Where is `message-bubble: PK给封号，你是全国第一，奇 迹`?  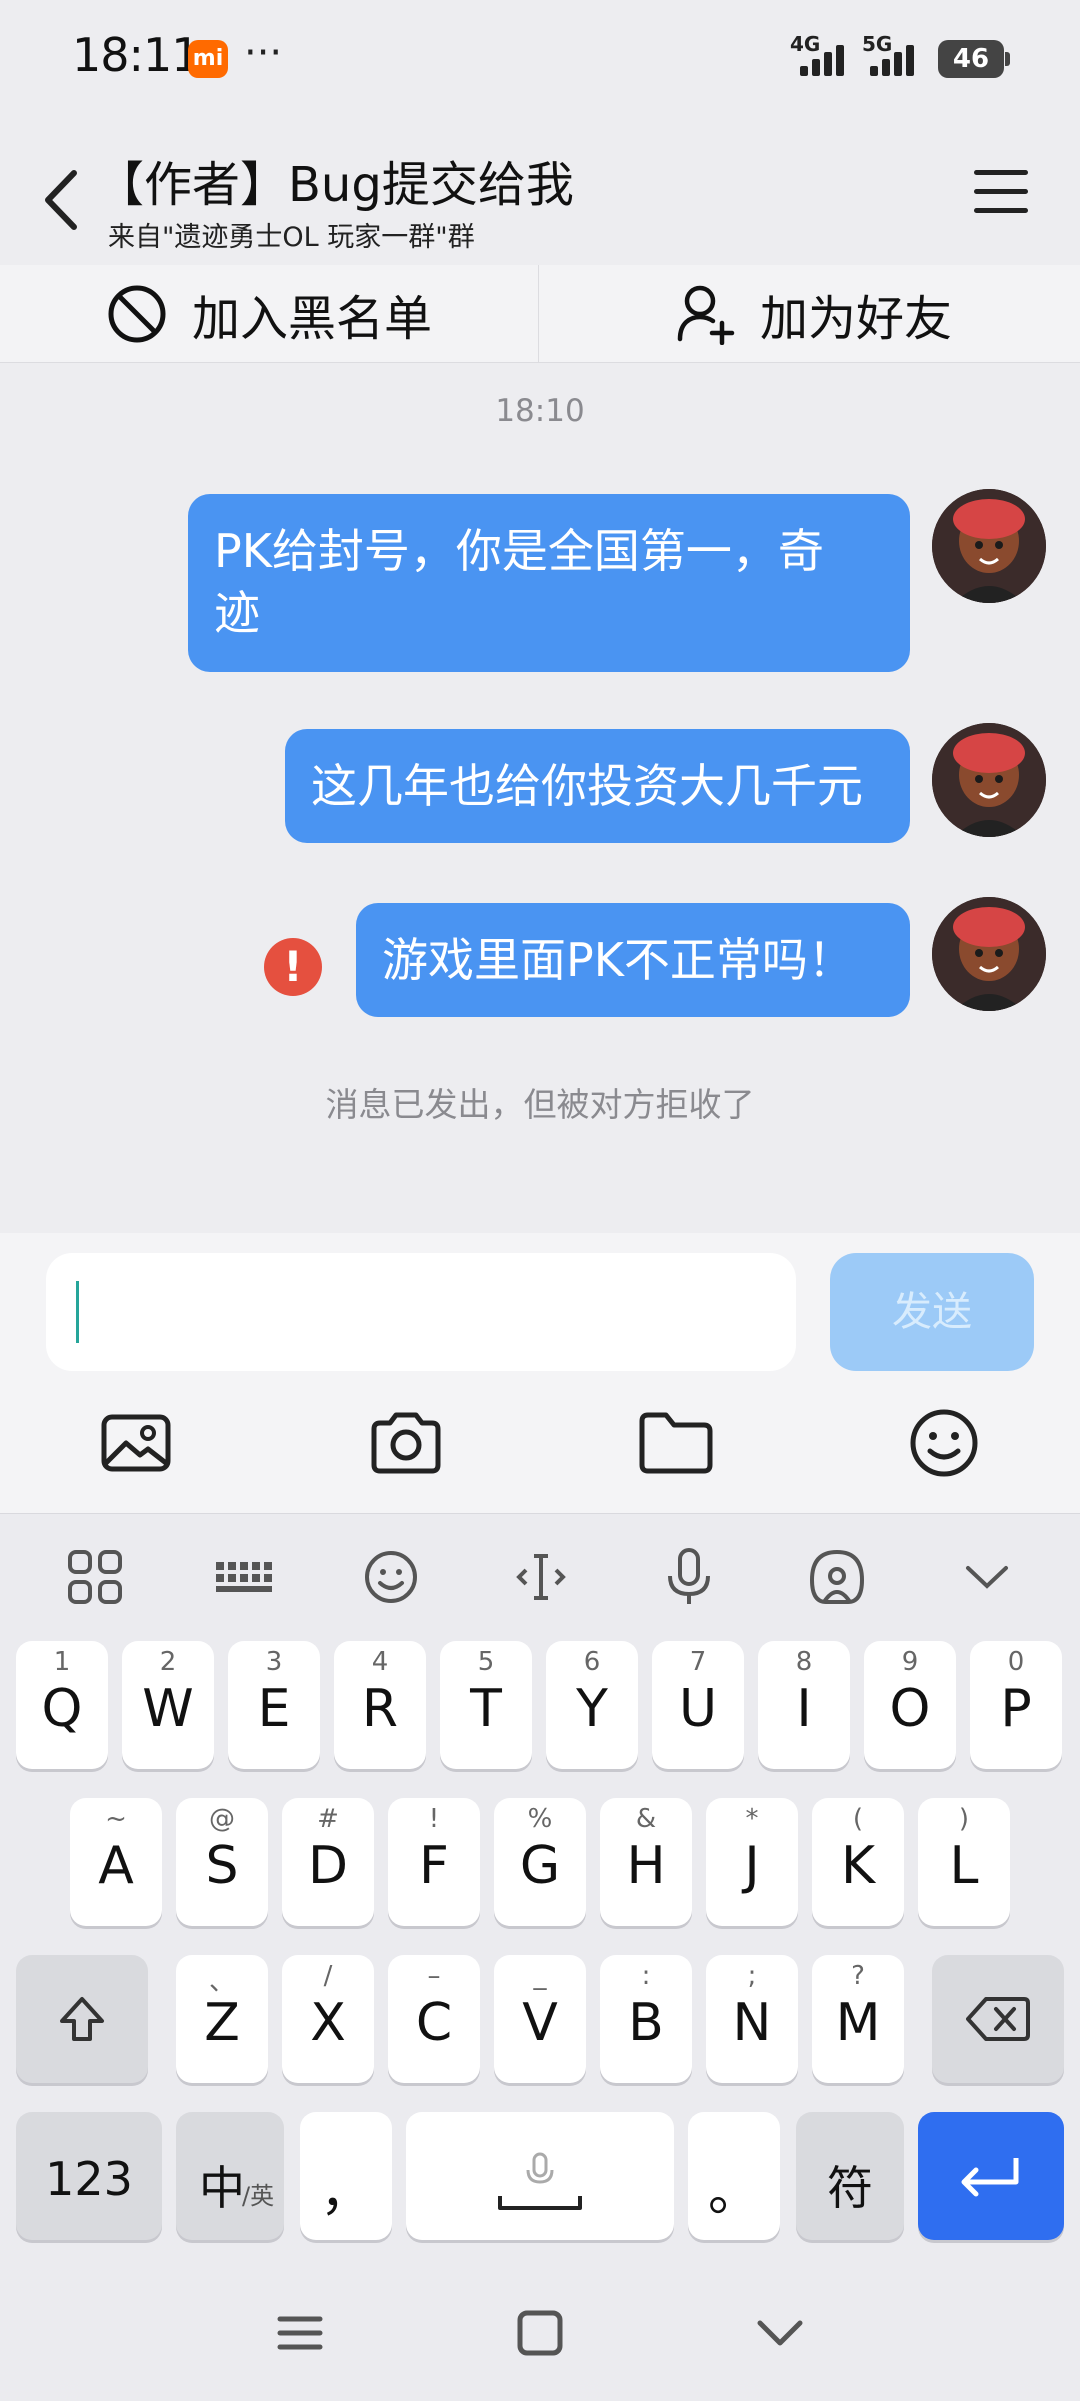 message-bubble: PK给封号，你是全国第一，奇 迹 is located at coordinates (549, 583).